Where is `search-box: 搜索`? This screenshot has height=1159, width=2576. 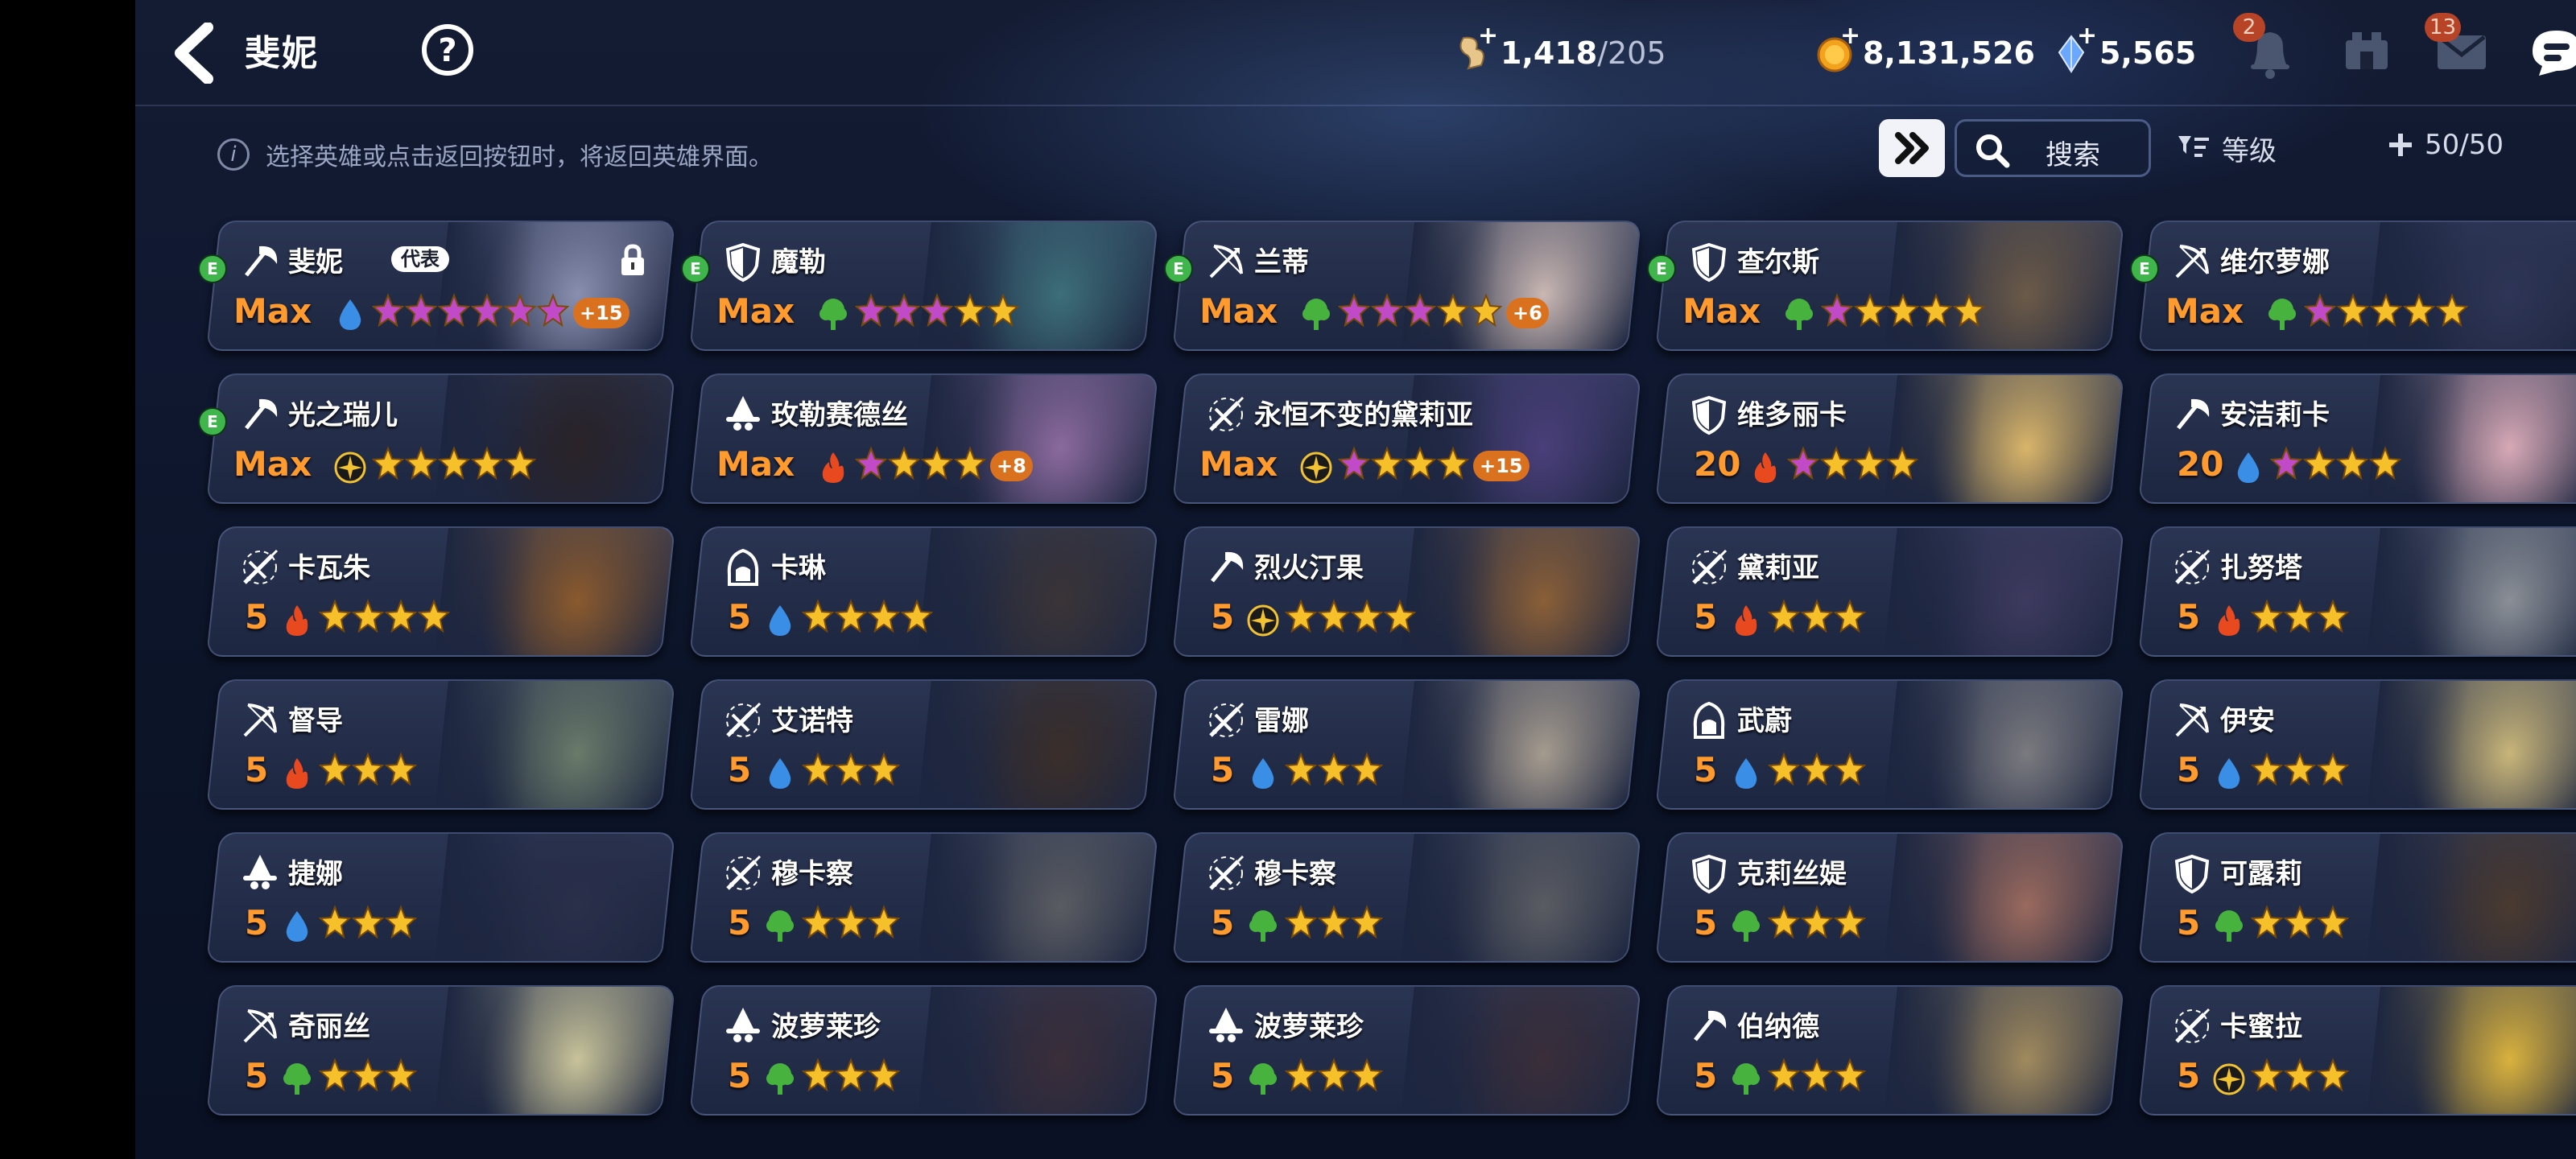 search-box: 搜索 is located at coordinates (2053, 148).